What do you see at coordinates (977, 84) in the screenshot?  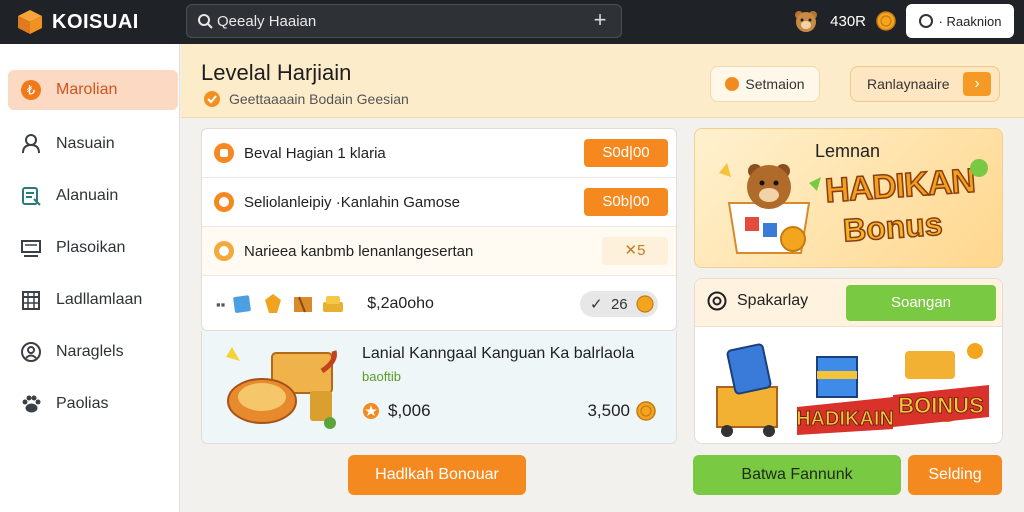 I see `arrow-right-icon: ›` at bounding box center [977, 84].